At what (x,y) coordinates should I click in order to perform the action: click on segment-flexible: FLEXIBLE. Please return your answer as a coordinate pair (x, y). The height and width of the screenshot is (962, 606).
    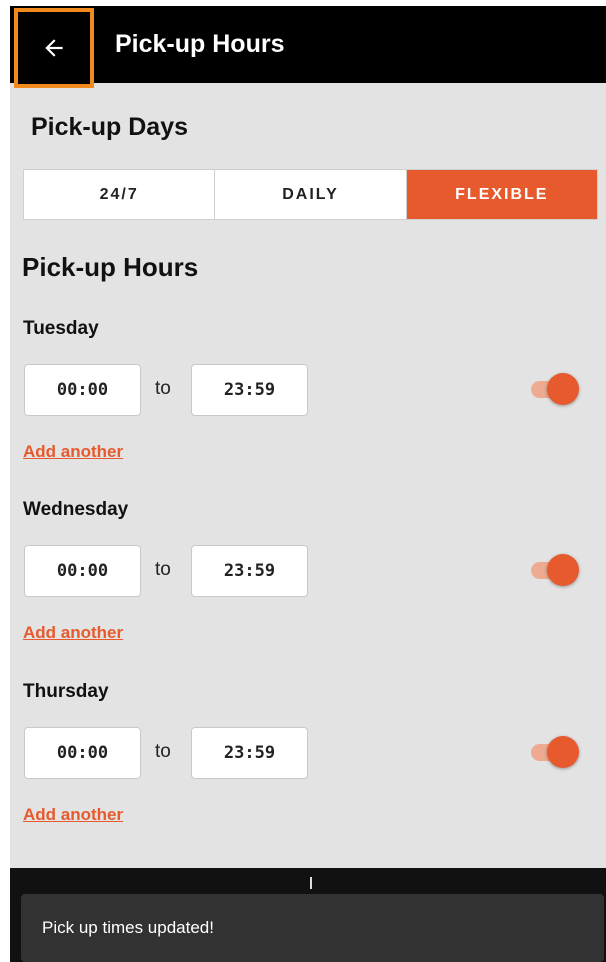
    Looking at the image, I should click on (501, 194).